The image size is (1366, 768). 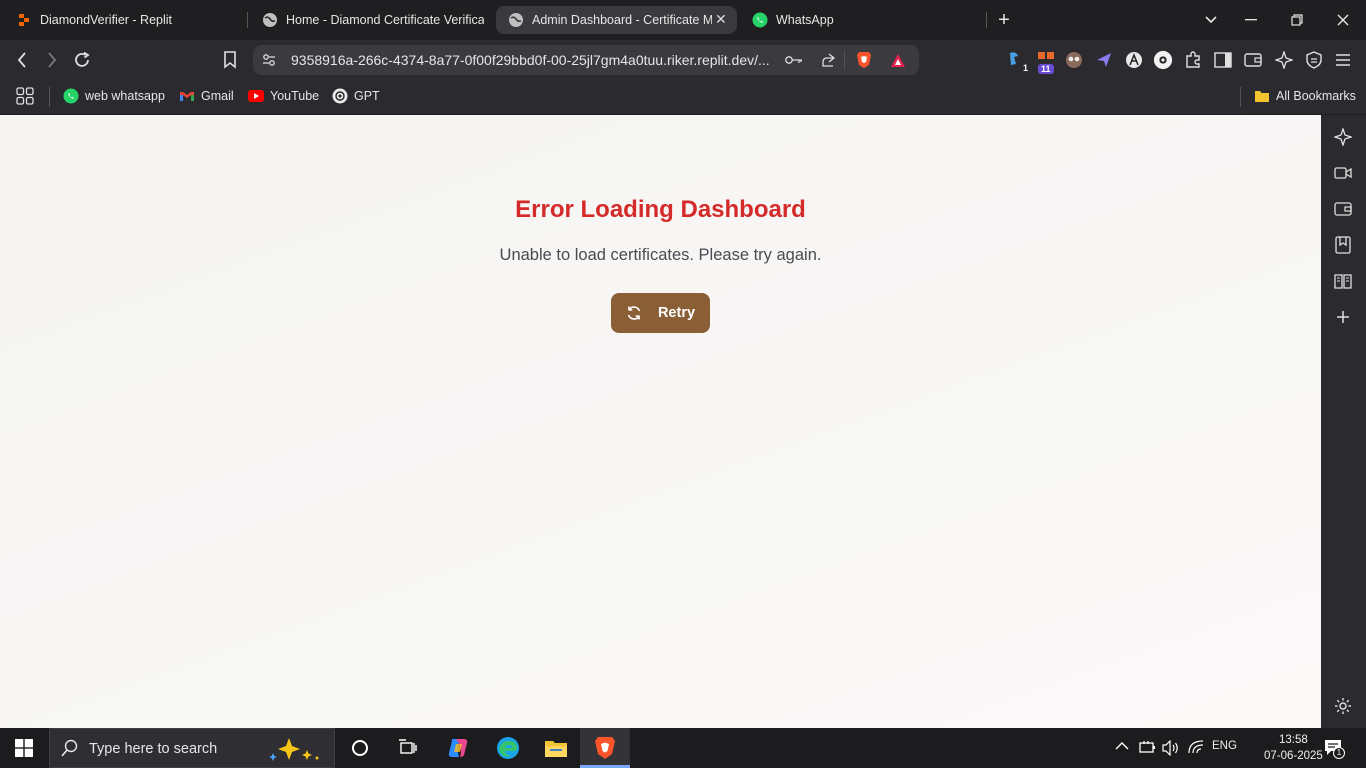 What do you see at coordinates (683, 748) in the screenshot?
I see `windows-taskbar: Type here to search ENG 13:58 07-06-2025` at bounding box center [683, 748].